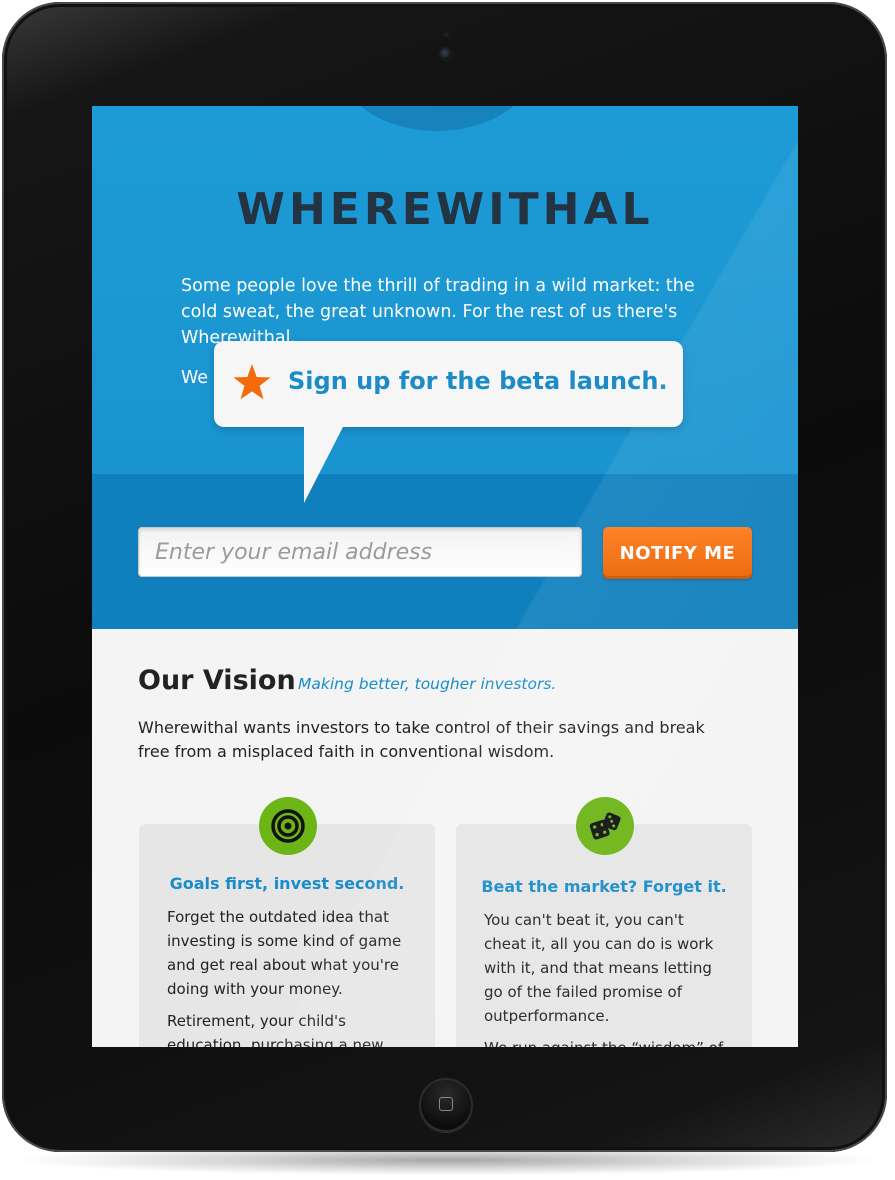  What do you see at coordinates (252, 382) in the screenshot?
I see `star-icon` at bounding box center [252, 382].